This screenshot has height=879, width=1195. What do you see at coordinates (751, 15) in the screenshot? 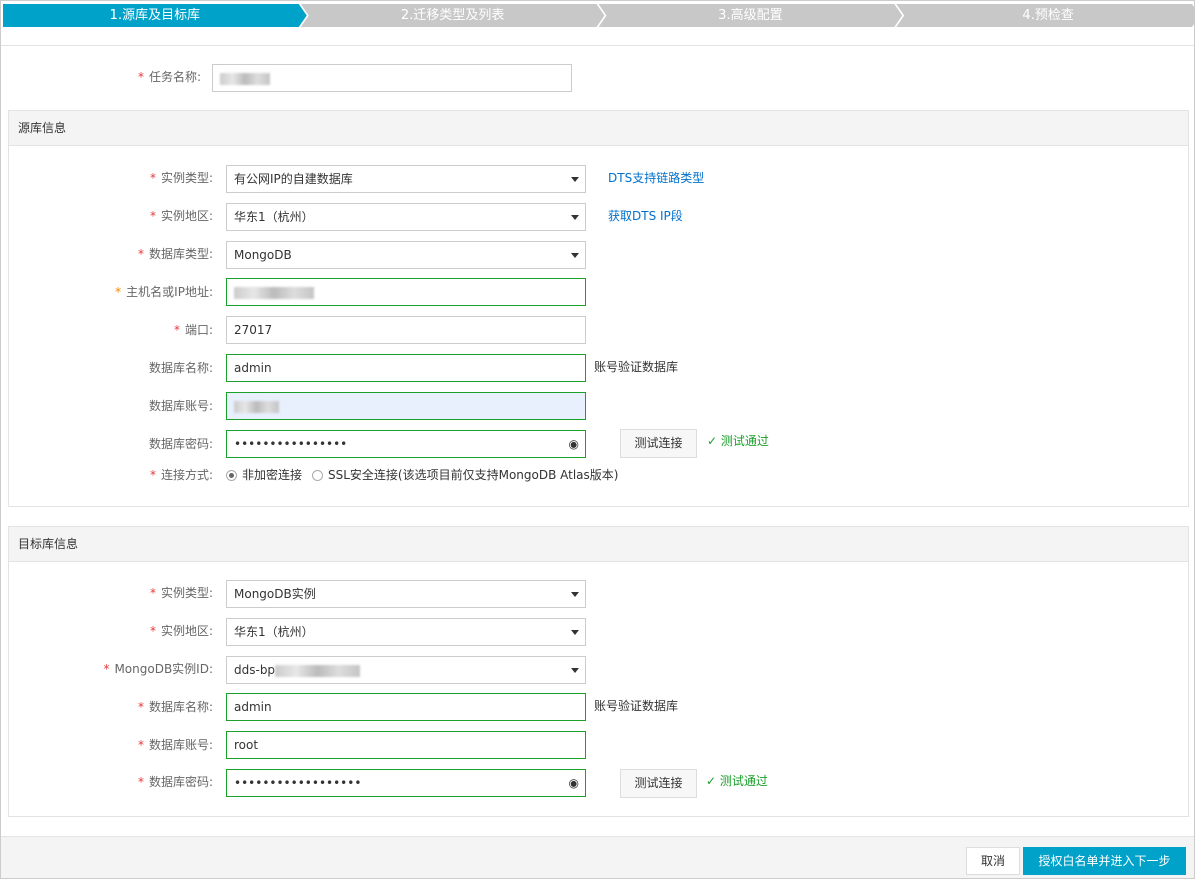
I see `step-3: 3.高级配置` at bounding box center [751, 15].